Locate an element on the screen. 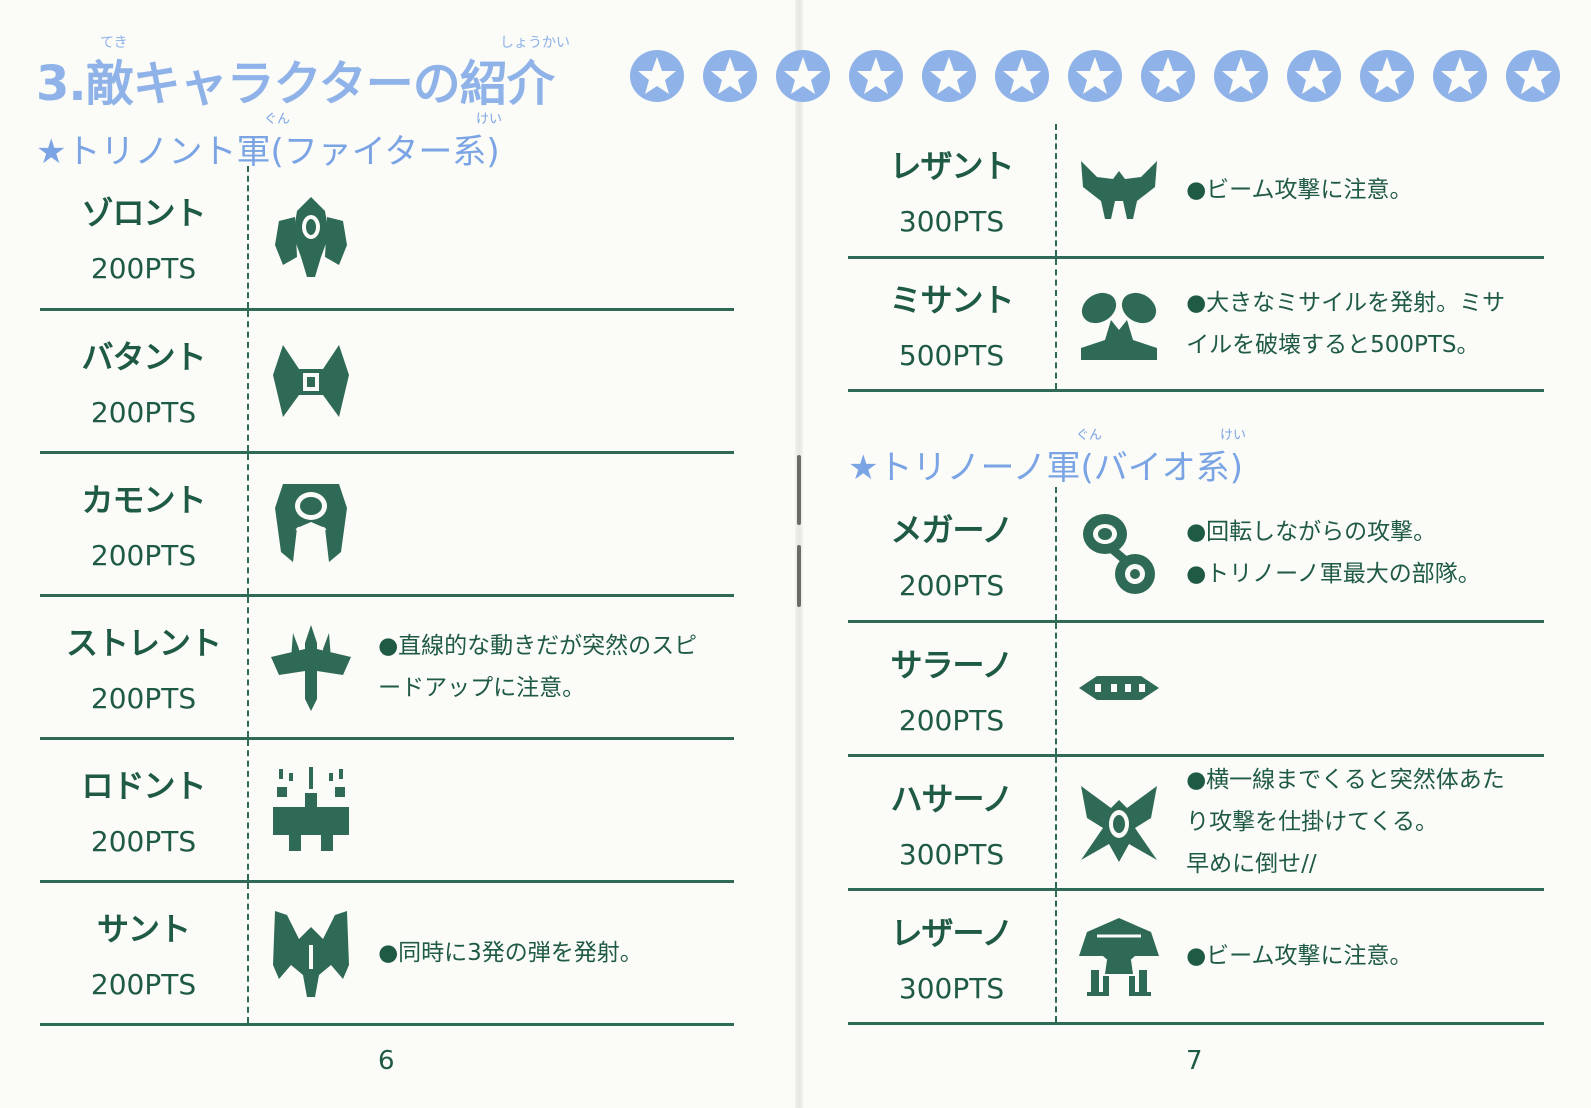  title-number: 3. is located at coordinates (61, 84).